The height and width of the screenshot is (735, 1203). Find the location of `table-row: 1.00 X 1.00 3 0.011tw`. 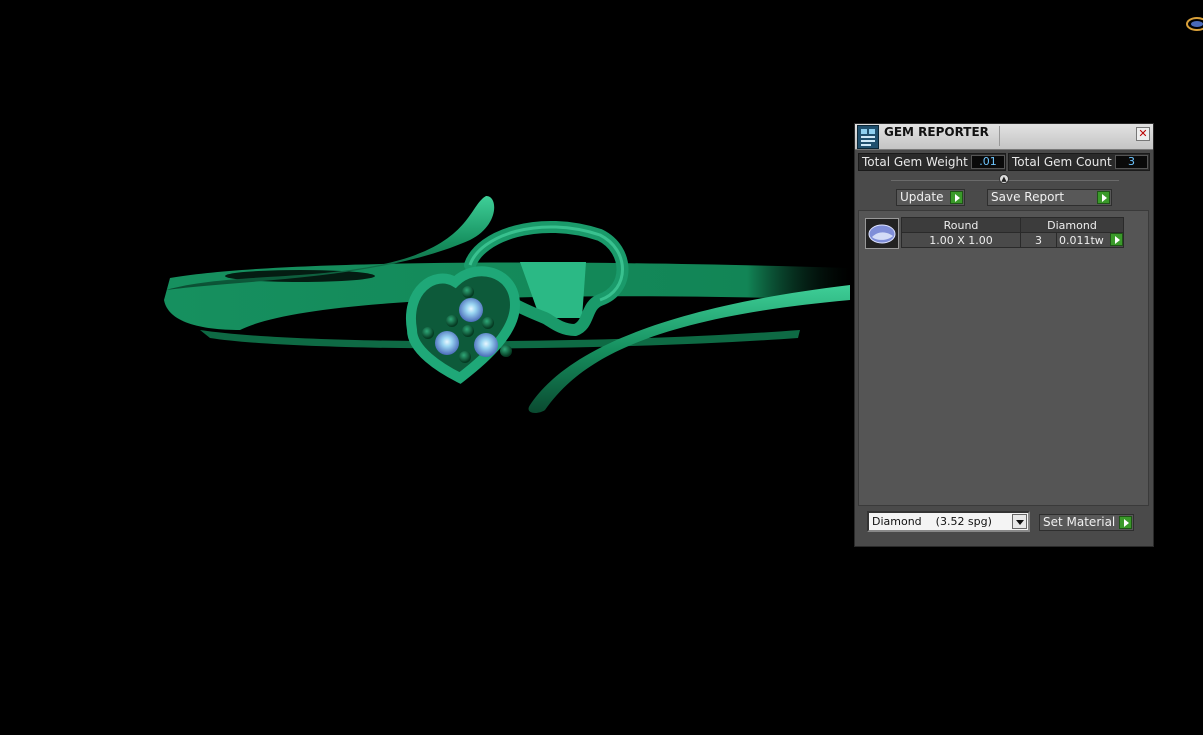

table-row: 1.00 X 1.00 3 0.011tw is located at coordinates (1012, 240).